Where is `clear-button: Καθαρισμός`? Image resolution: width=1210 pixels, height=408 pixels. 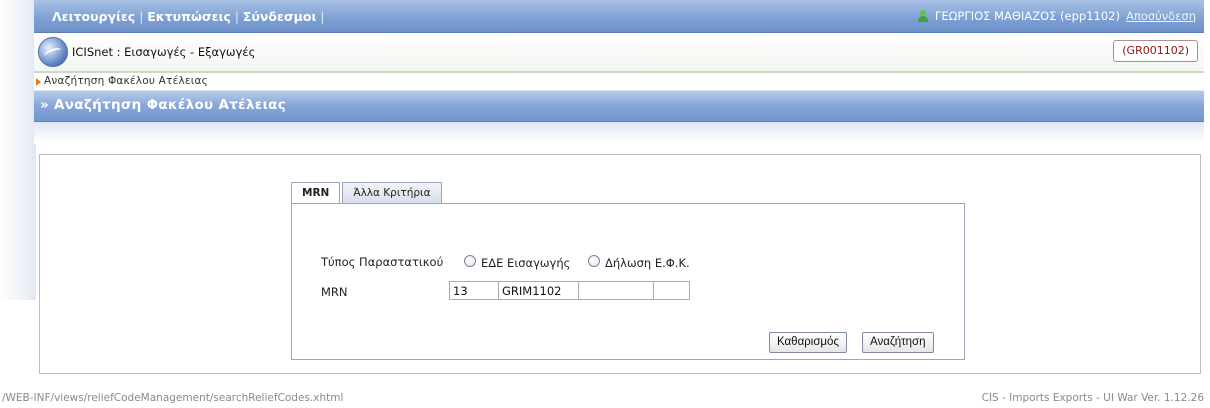 clear-button: Καθαρισμός is located at coordinates (808, 342).